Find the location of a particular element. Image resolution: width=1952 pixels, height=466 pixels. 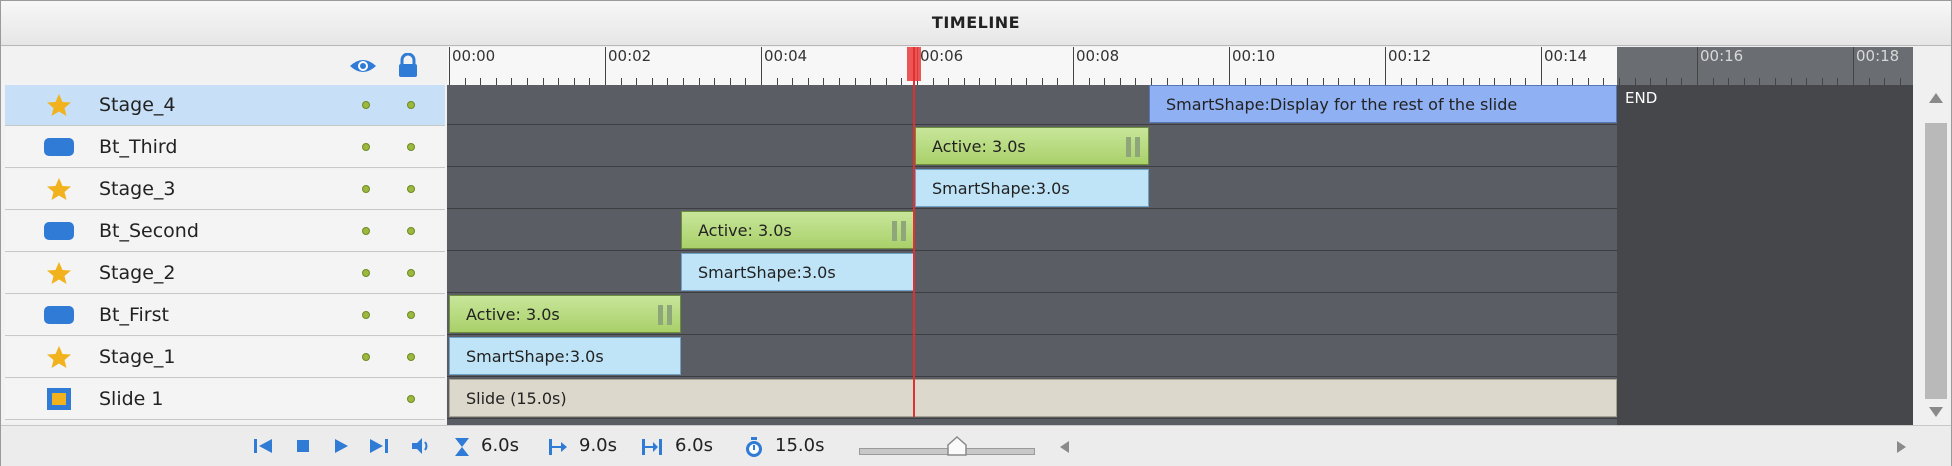

eye-icon is located at coordinates (363, 66).